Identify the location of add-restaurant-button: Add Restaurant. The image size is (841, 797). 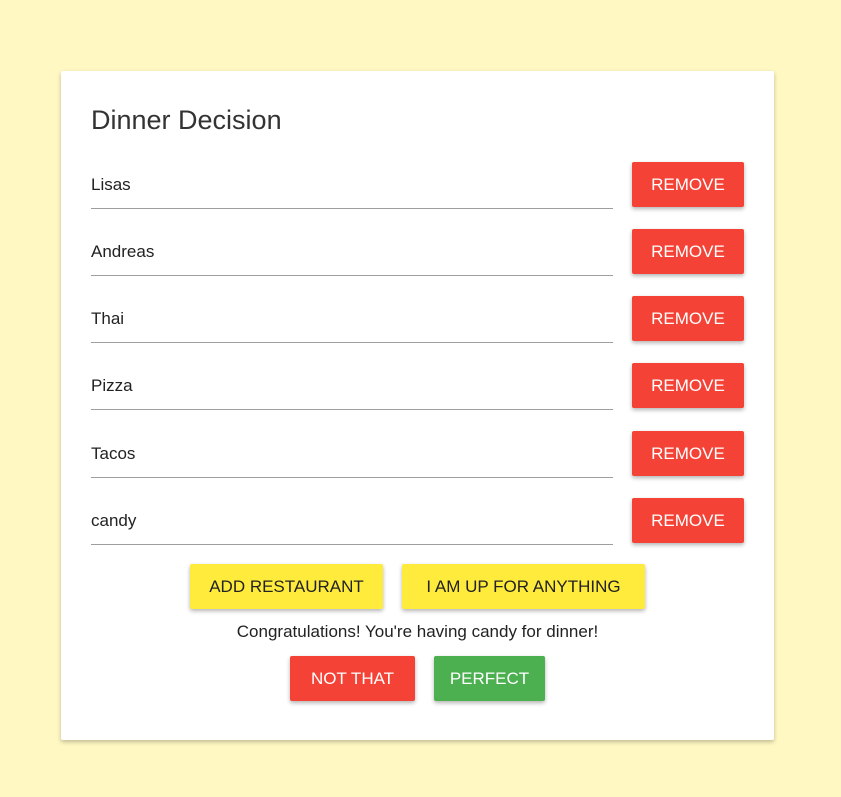
(286, 586).